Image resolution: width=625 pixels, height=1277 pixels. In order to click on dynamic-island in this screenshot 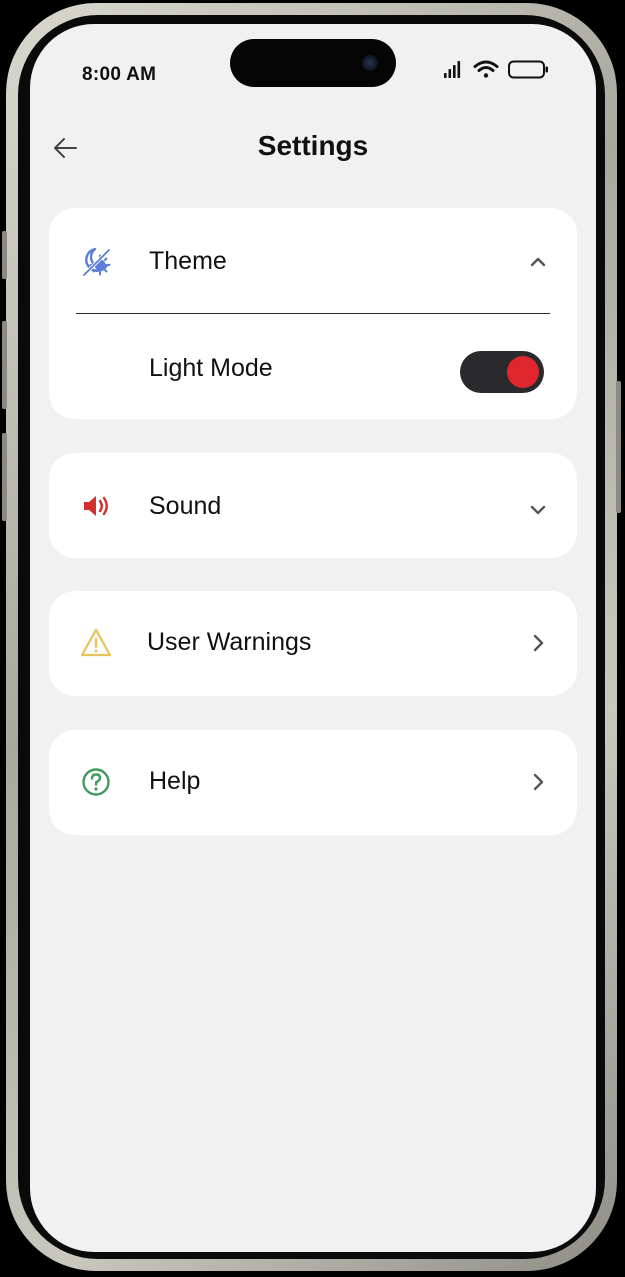, I will do `click(313, 63)`.